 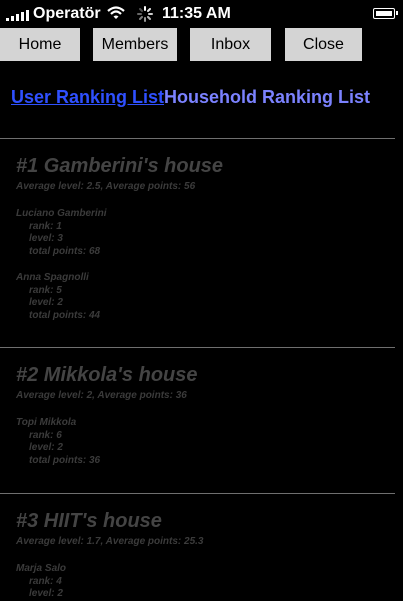 What do you see at coordinates (89, 521) in the screenshot?
I see `house-title: #3 HIIT's house` at bounding box center [89, 521].